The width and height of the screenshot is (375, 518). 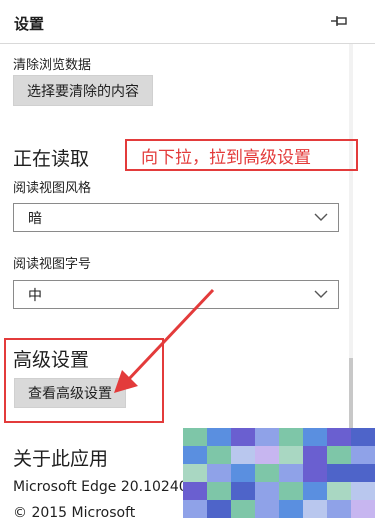 I want to click on pin-icon, so click(x=339, y=21).